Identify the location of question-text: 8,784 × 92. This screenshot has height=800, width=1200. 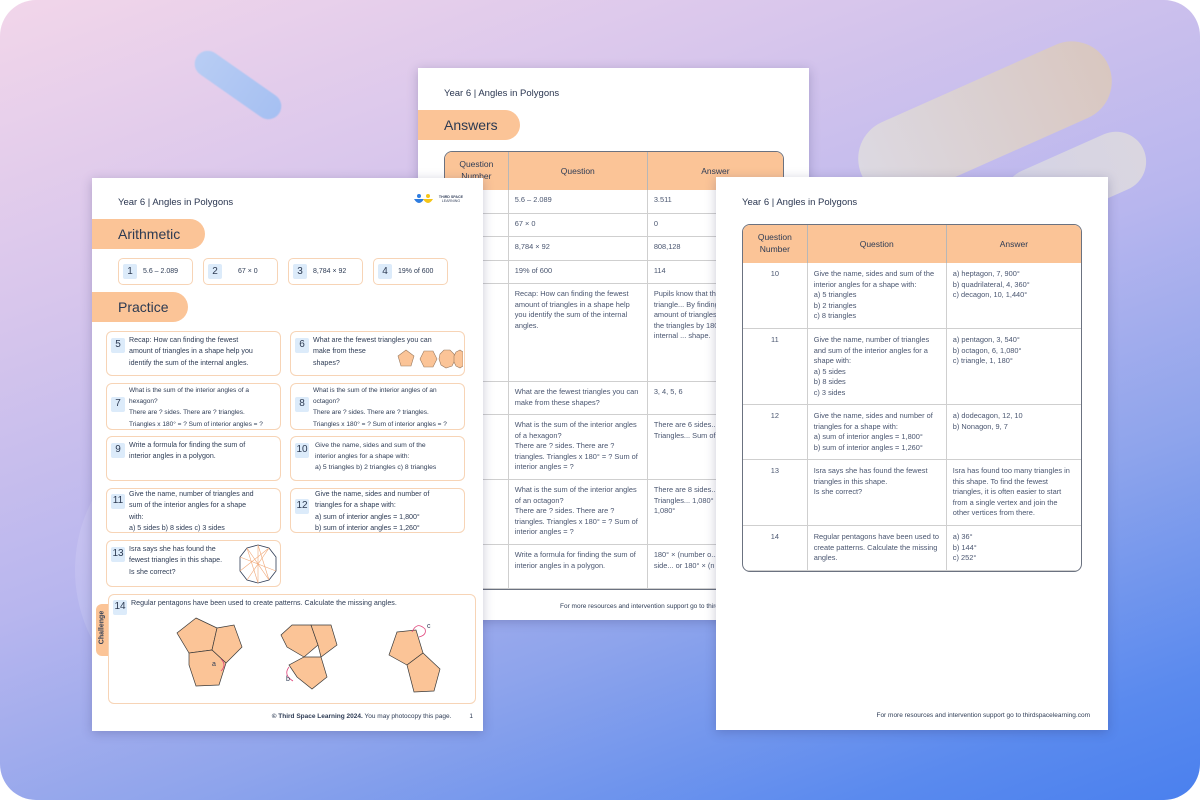
(330, 271).